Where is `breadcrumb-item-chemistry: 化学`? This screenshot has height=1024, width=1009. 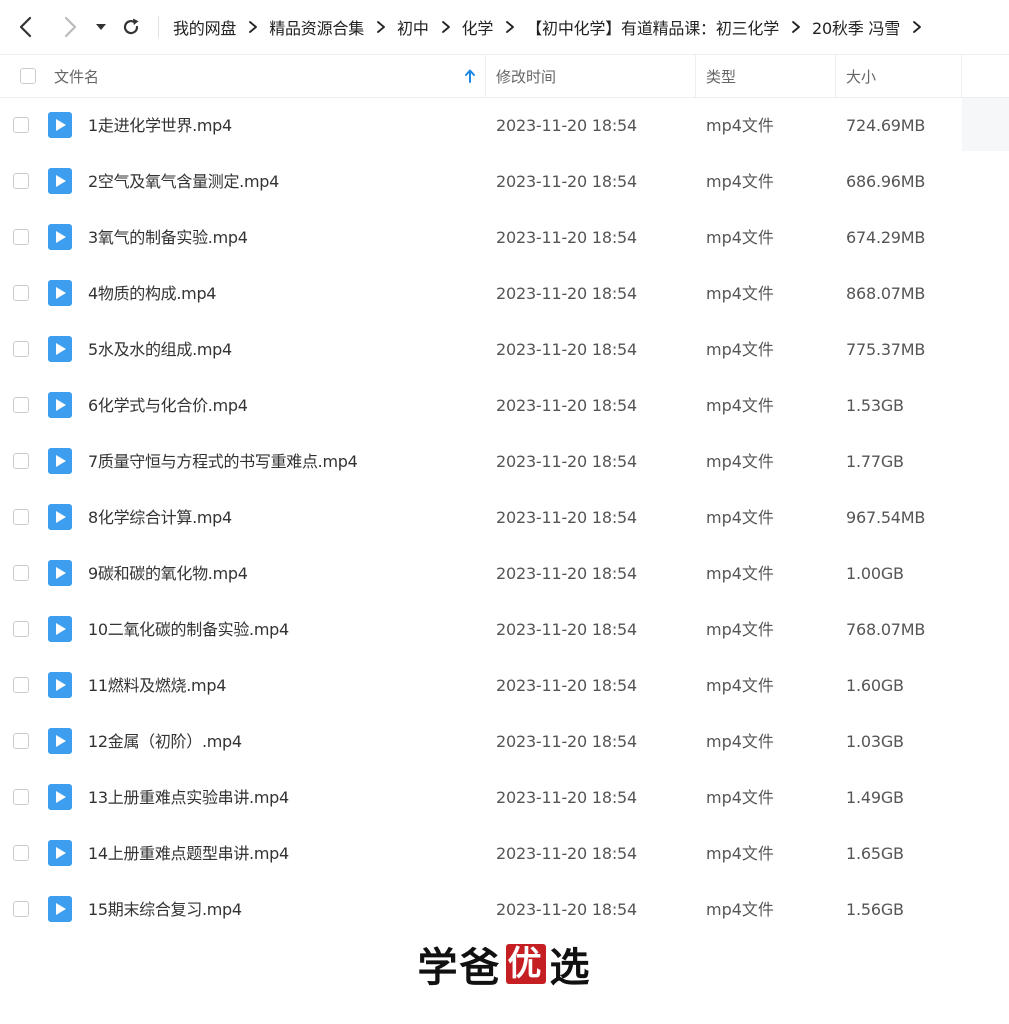
breadcrumb-item-chemistry: 化学 is located at coordinates (478, 27).